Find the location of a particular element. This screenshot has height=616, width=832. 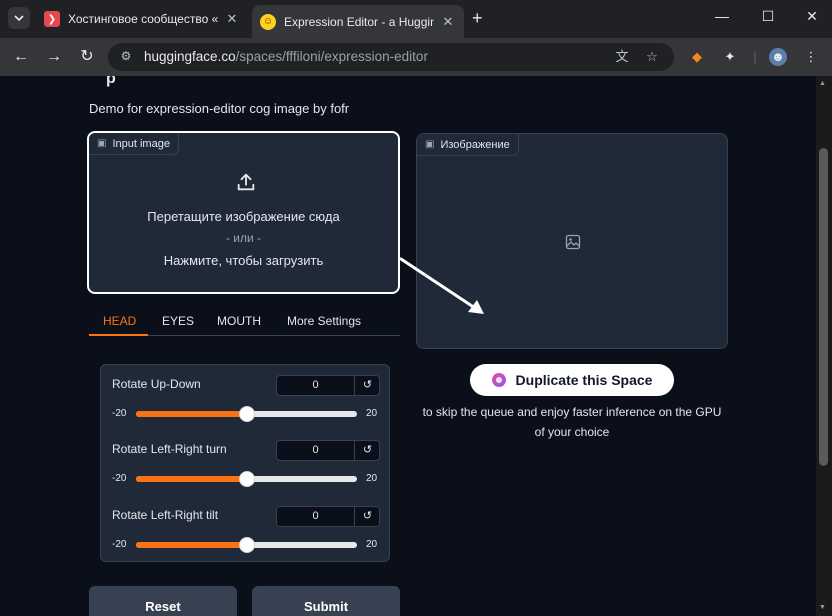

tab-eyes: EYES is located at coordinates (178, 321).